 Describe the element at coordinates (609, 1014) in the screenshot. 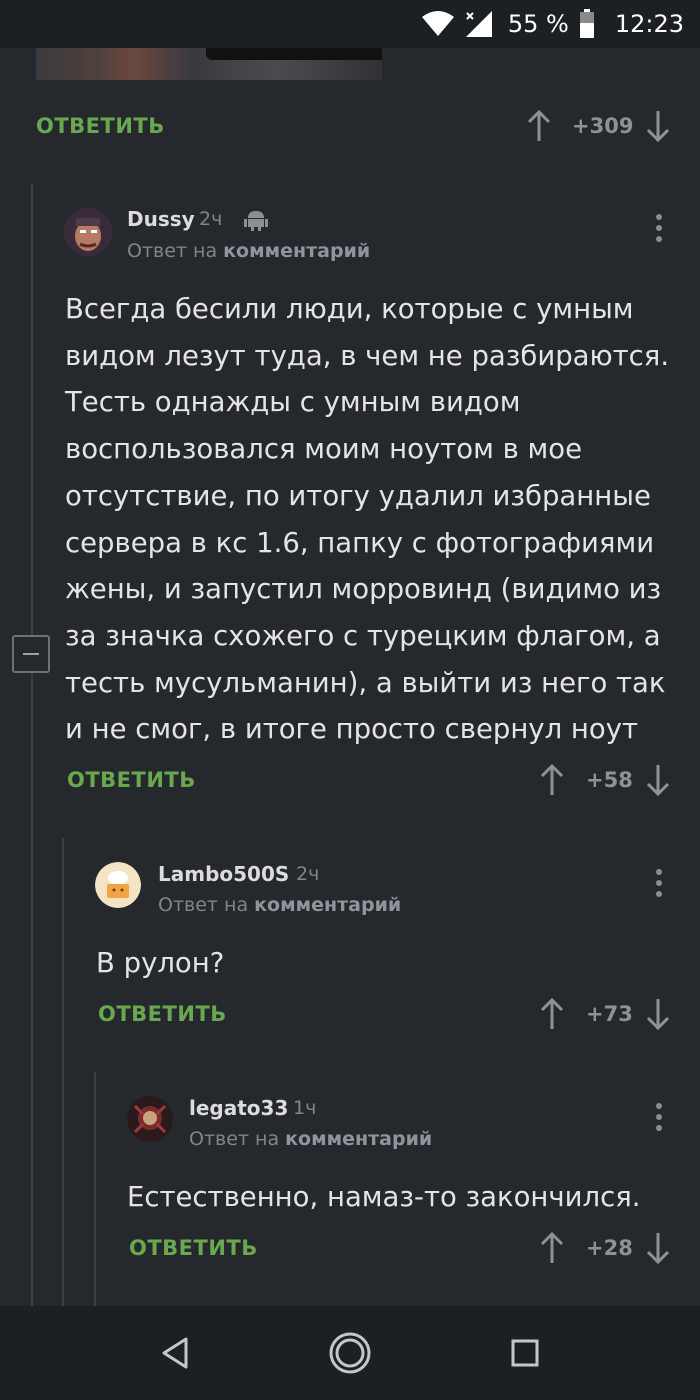

I see `vote-score: +73` at that location.